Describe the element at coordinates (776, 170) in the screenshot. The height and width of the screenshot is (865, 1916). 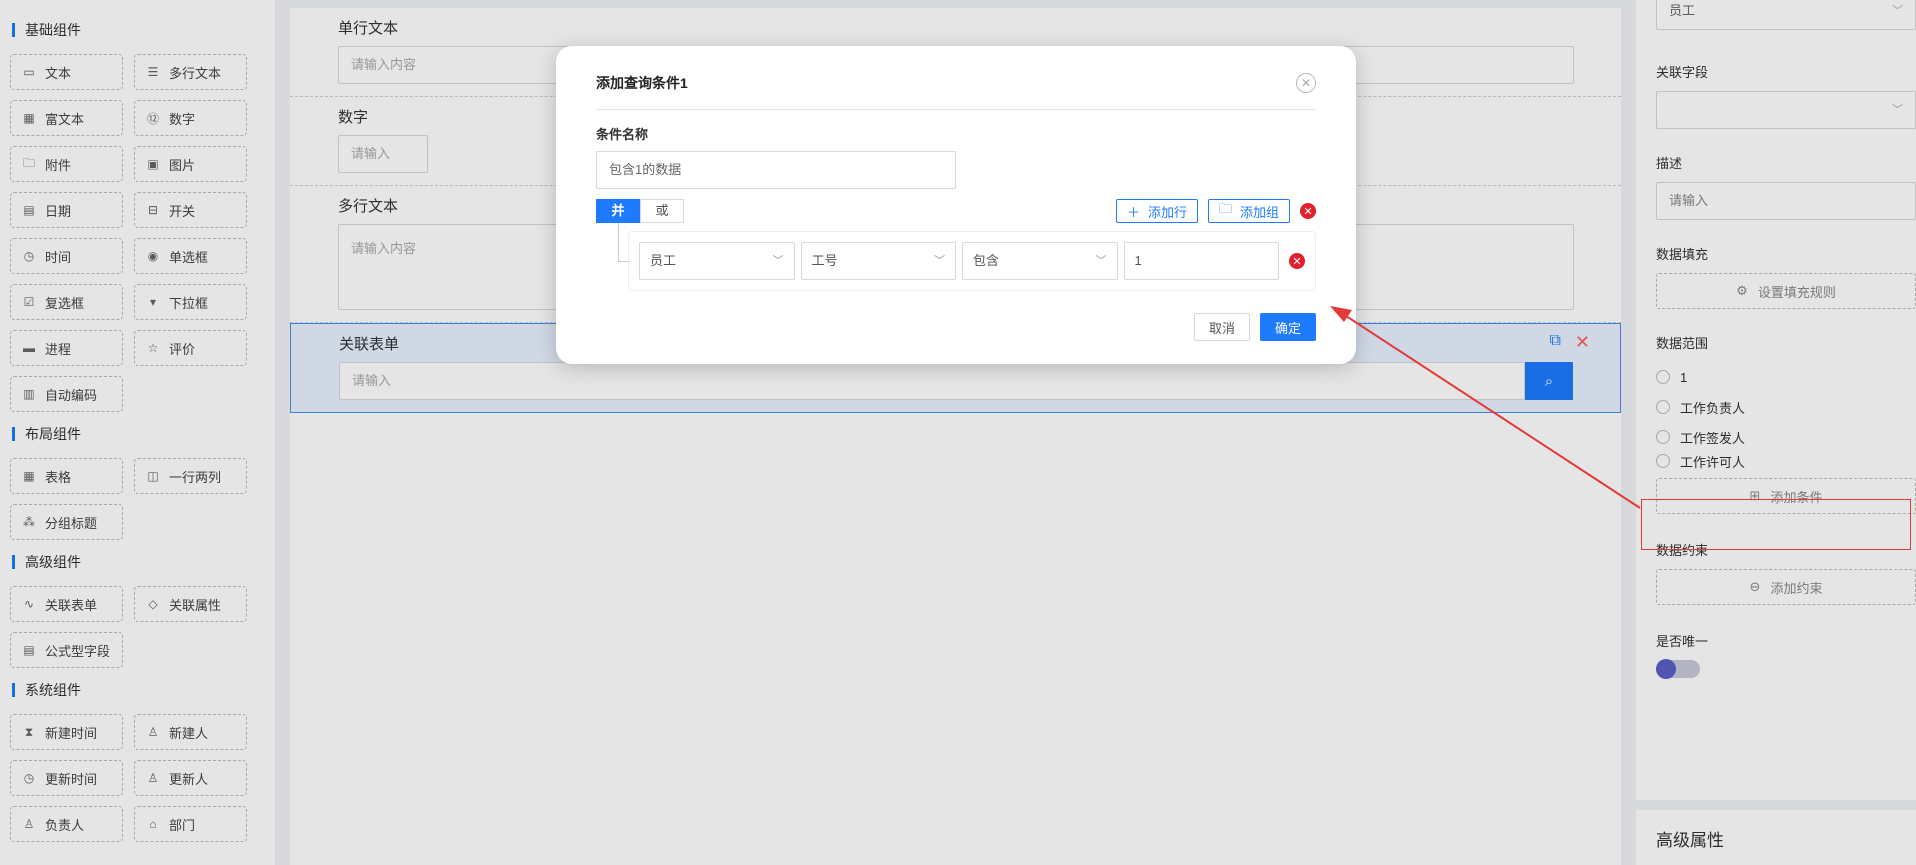
I see `condition-name-input: 包含1的数据` at that location.